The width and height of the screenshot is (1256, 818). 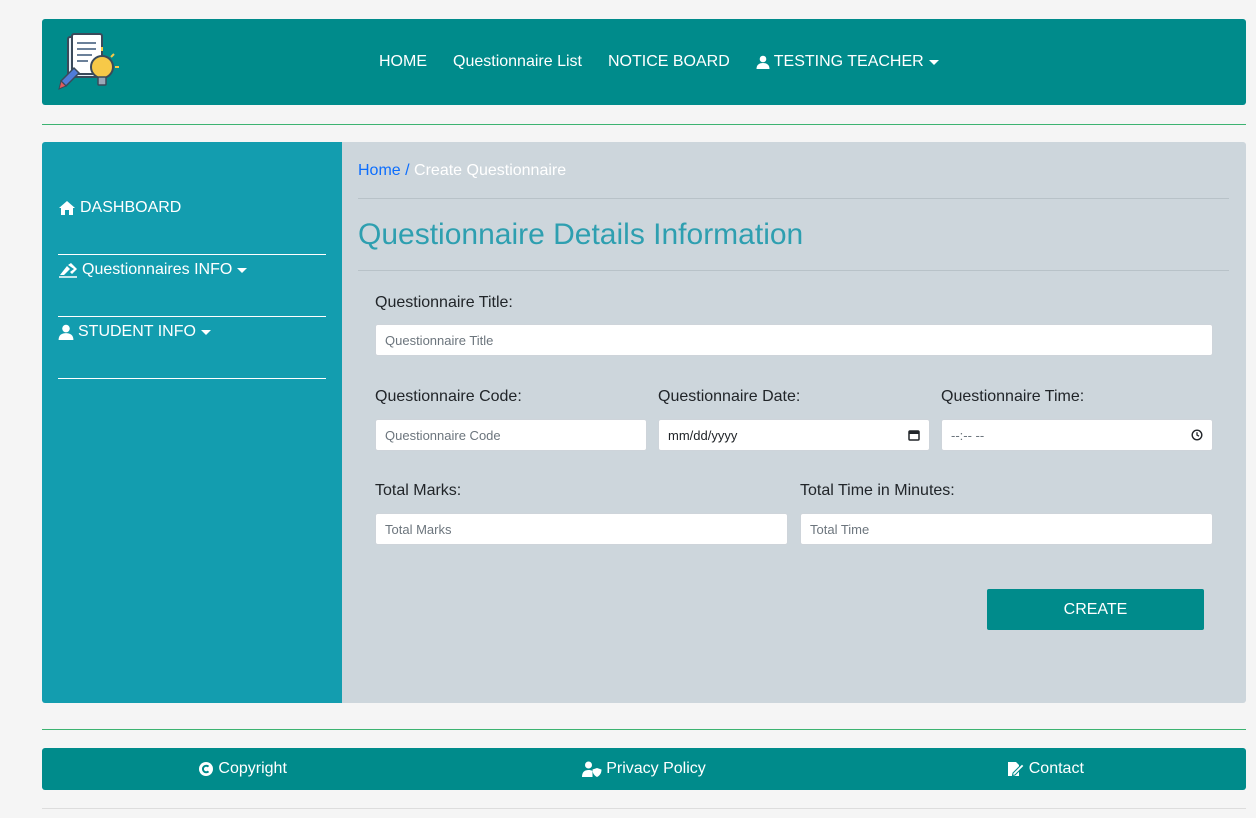 What do you see at coordinates (877, 490) in the screenshot?
I see `total-time-label: Total Time in Minutes:` at bounding box center [877, 490].